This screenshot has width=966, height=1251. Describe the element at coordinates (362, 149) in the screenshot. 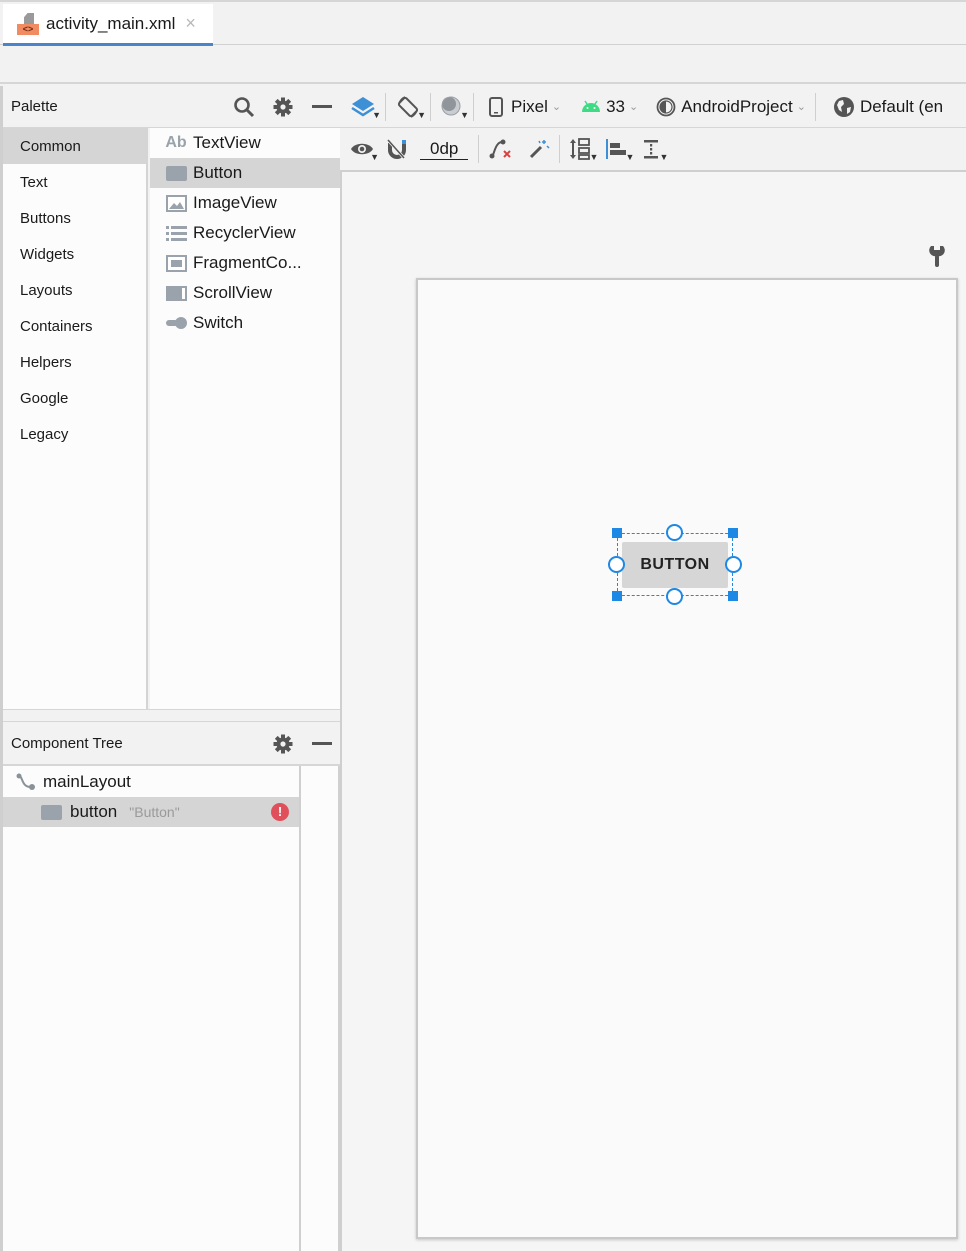

I see `view-options-button: ▼` at that location.